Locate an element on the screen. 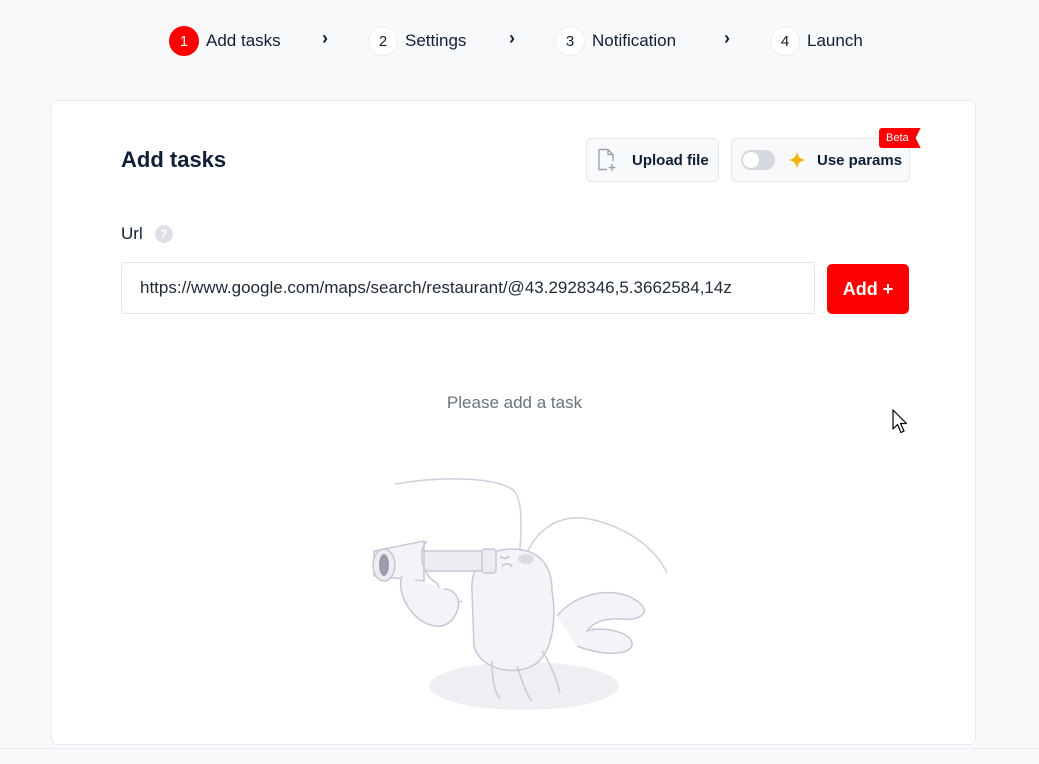 The width and height of the screenshot is (1039, 764). use-params-toggle is located at coordinates (758, 160).